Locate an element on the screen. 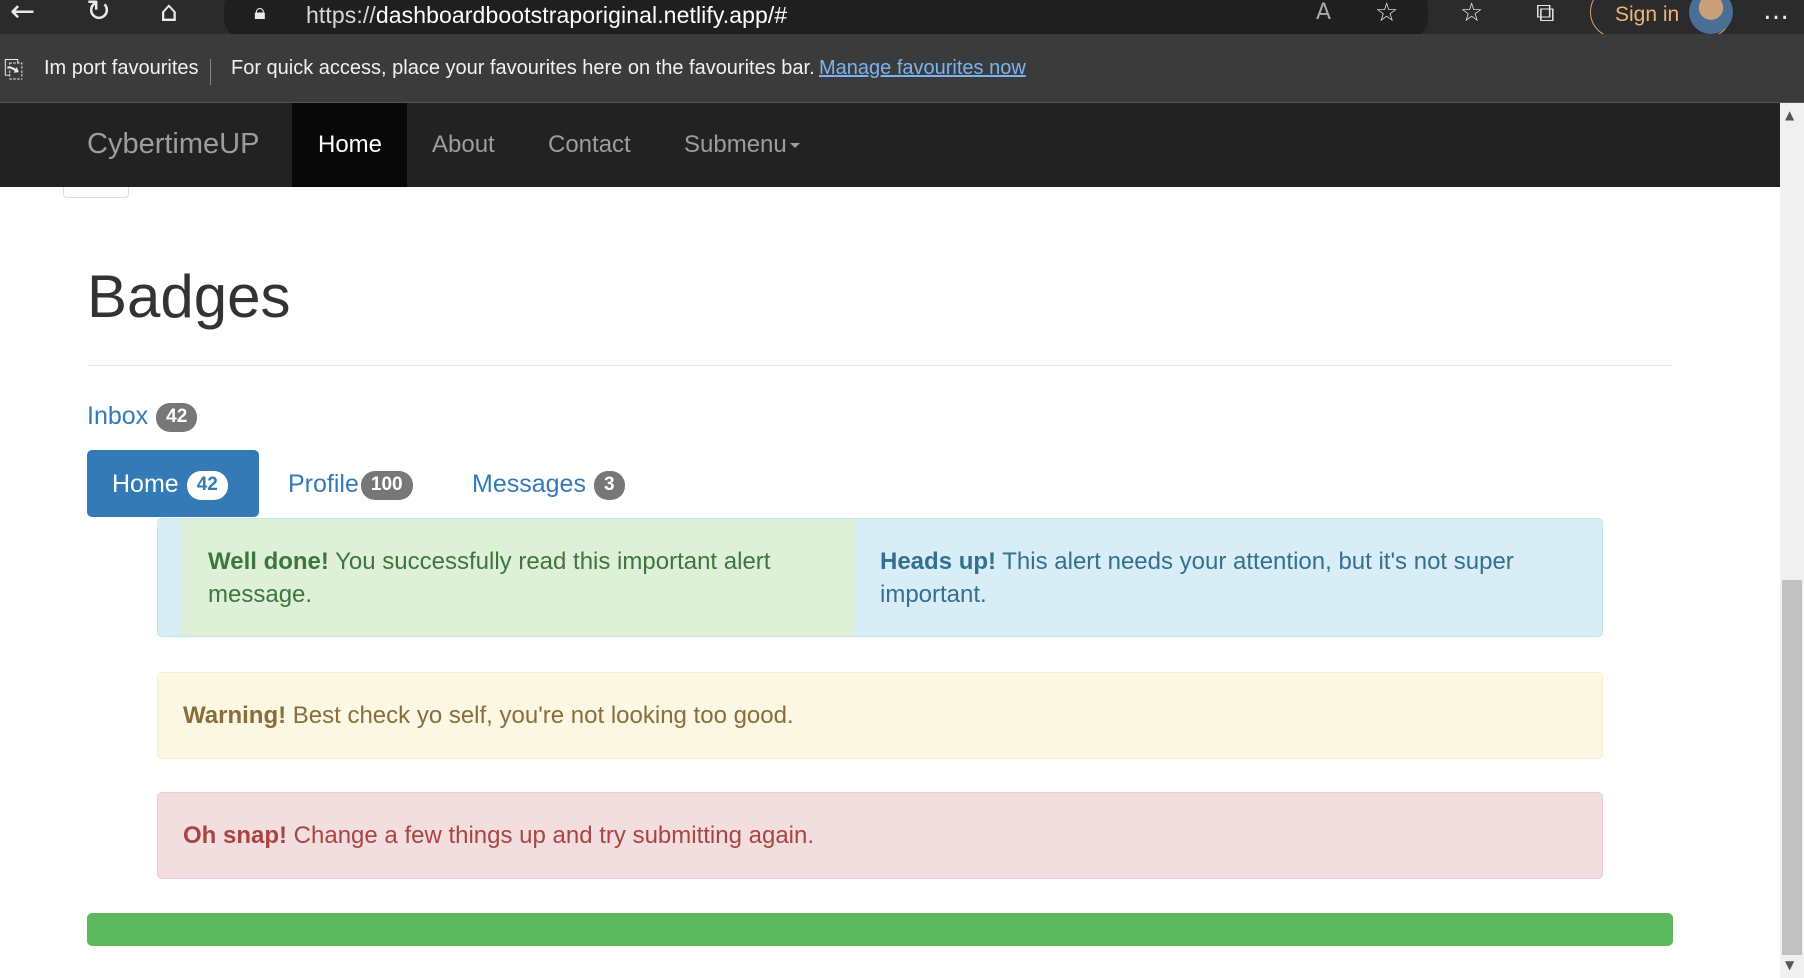 Image resolution: width=1804 pixels, height=978 pixels. collections-icon: ⧉ is located at coordinates (1545, 14).